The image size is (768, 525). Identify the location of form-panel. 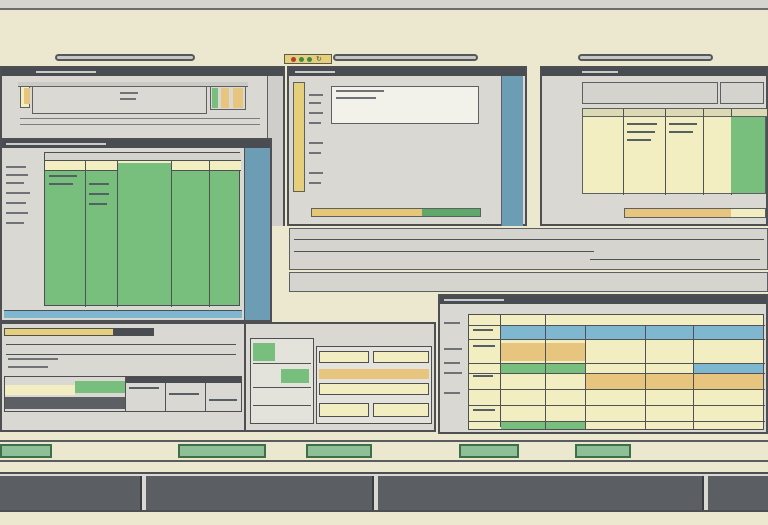
(374, 385).